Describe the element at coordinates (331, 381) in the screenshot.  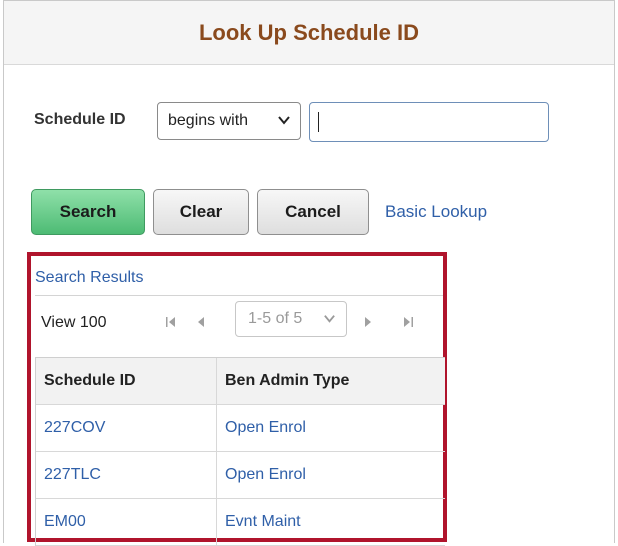
I see `column-header-ben-admin-type: Ben Admin Type` at that location.